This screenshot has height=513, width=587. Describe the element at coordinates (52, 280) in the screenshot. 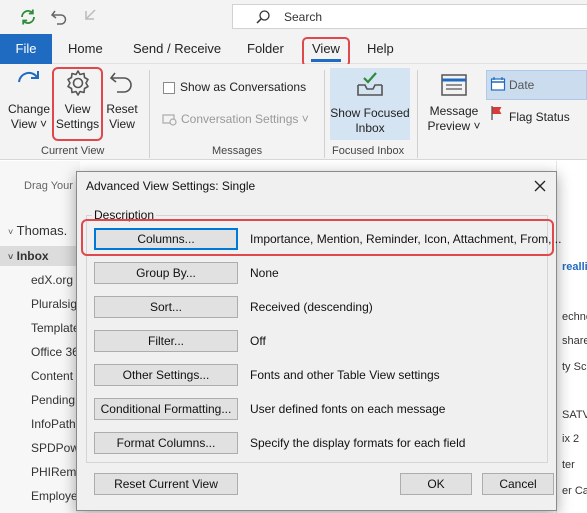

I see `folder-item: edX.org` at that location.